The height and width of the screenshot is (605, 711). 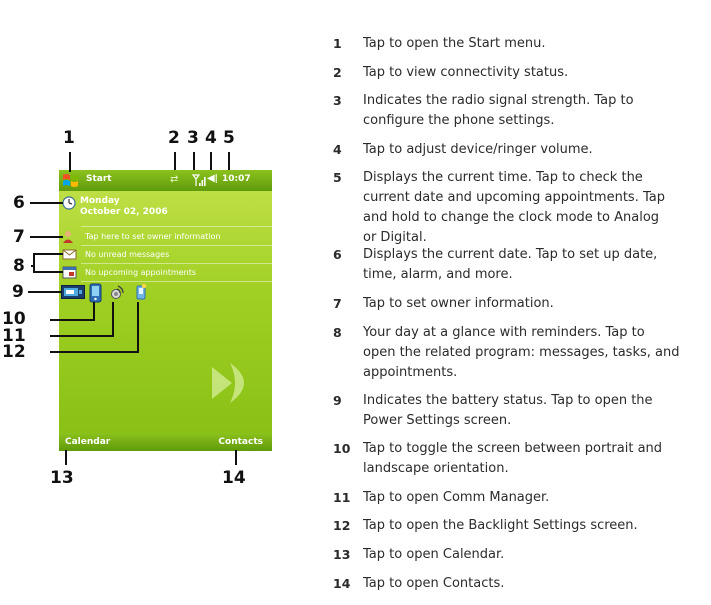 I want to click on desc-number: 7, so click(x=337, y=303).